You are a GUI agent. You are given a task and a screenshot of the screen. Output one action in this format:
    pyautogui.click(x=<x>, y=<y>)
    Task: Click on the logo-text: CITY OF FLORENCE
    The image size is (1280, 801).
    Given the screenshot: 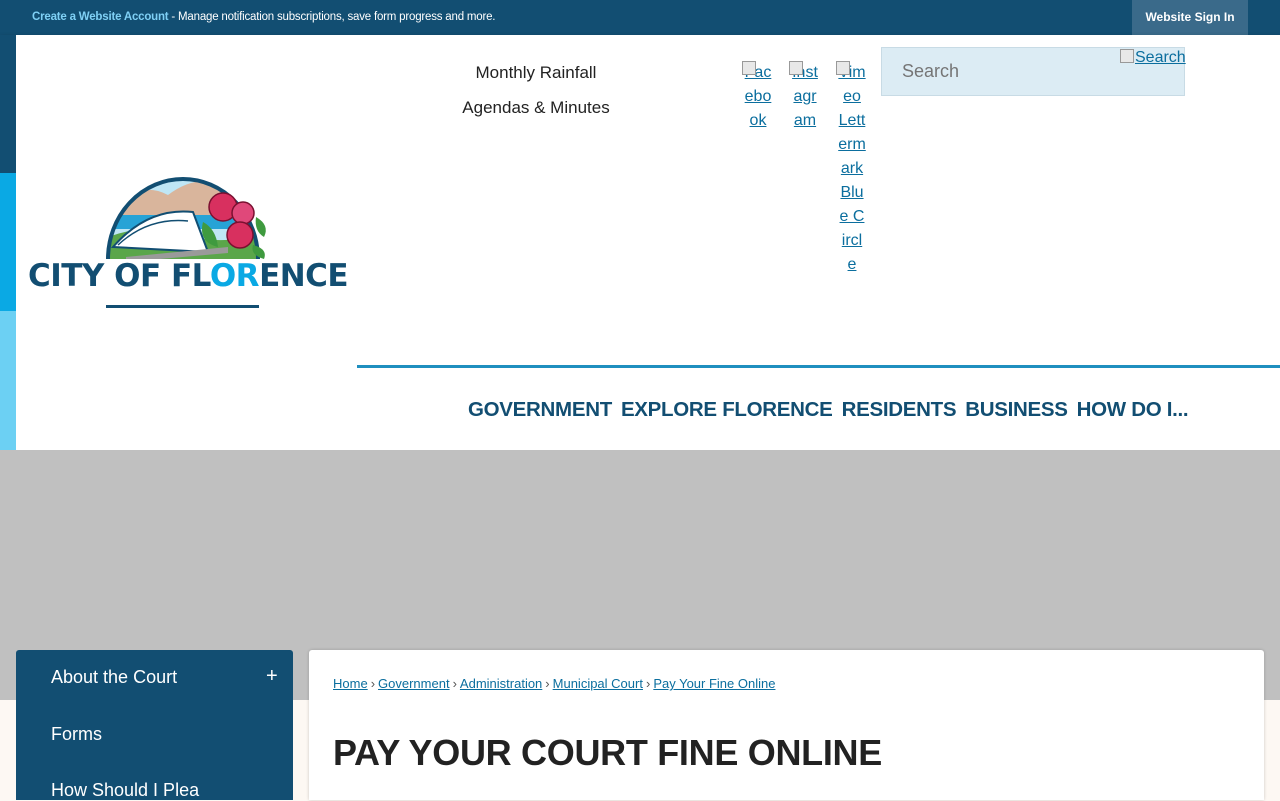 What is the action you would take?
    pyautogui.click(x=188, y=276)
    